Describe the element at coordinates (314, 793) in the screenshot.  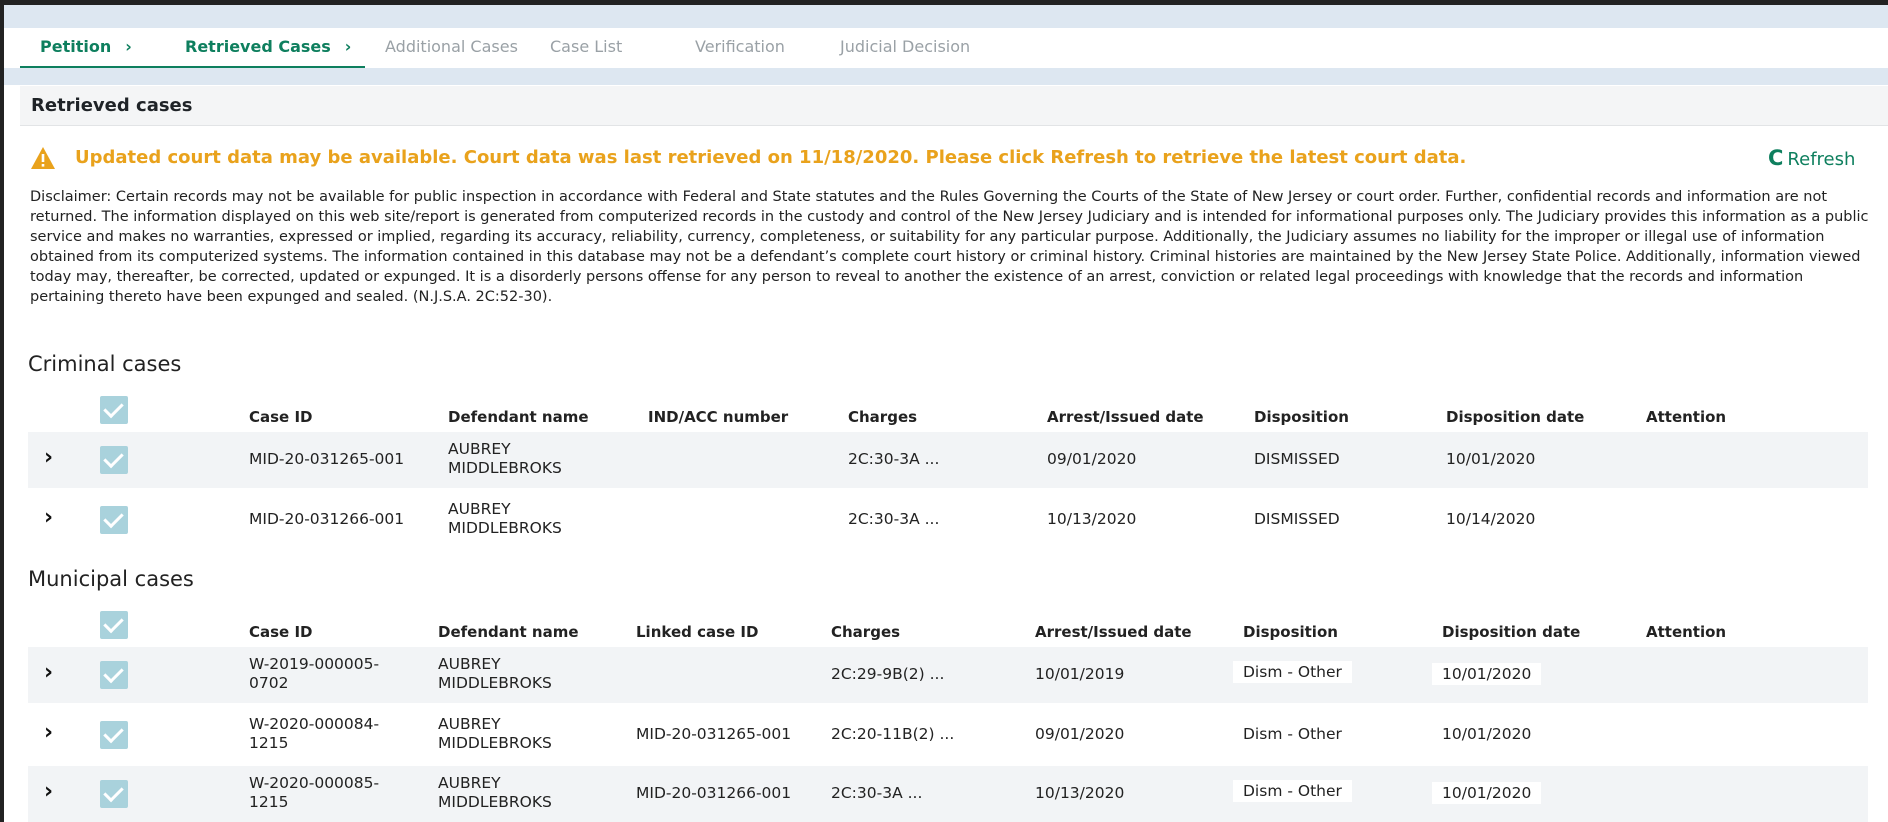
I see `case-id: W-2020-000085- 1215` at that location.